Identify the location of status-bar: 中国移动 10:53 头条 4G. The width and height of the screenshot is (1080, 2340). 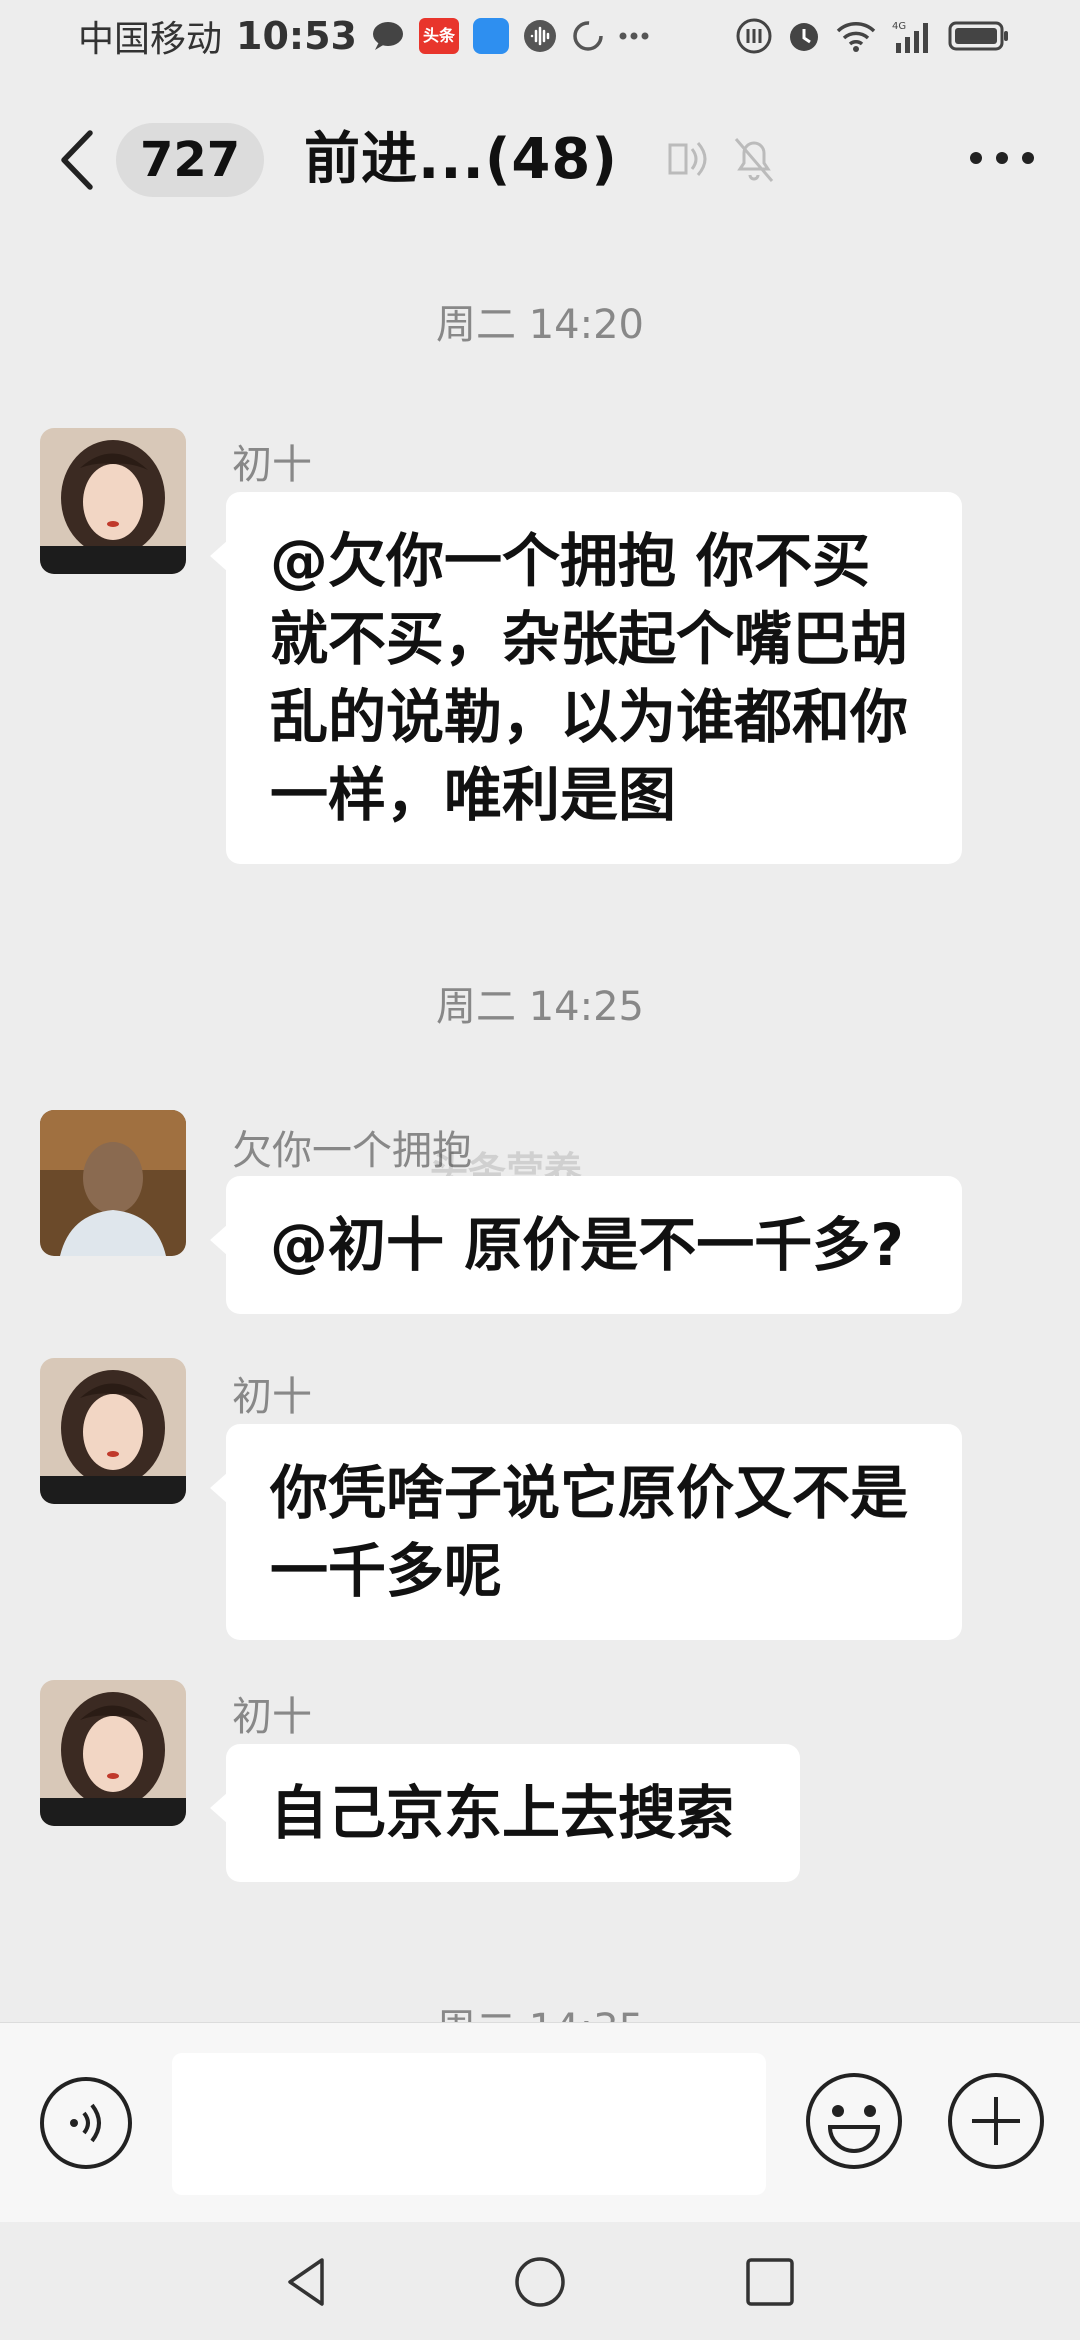
(540, 36).